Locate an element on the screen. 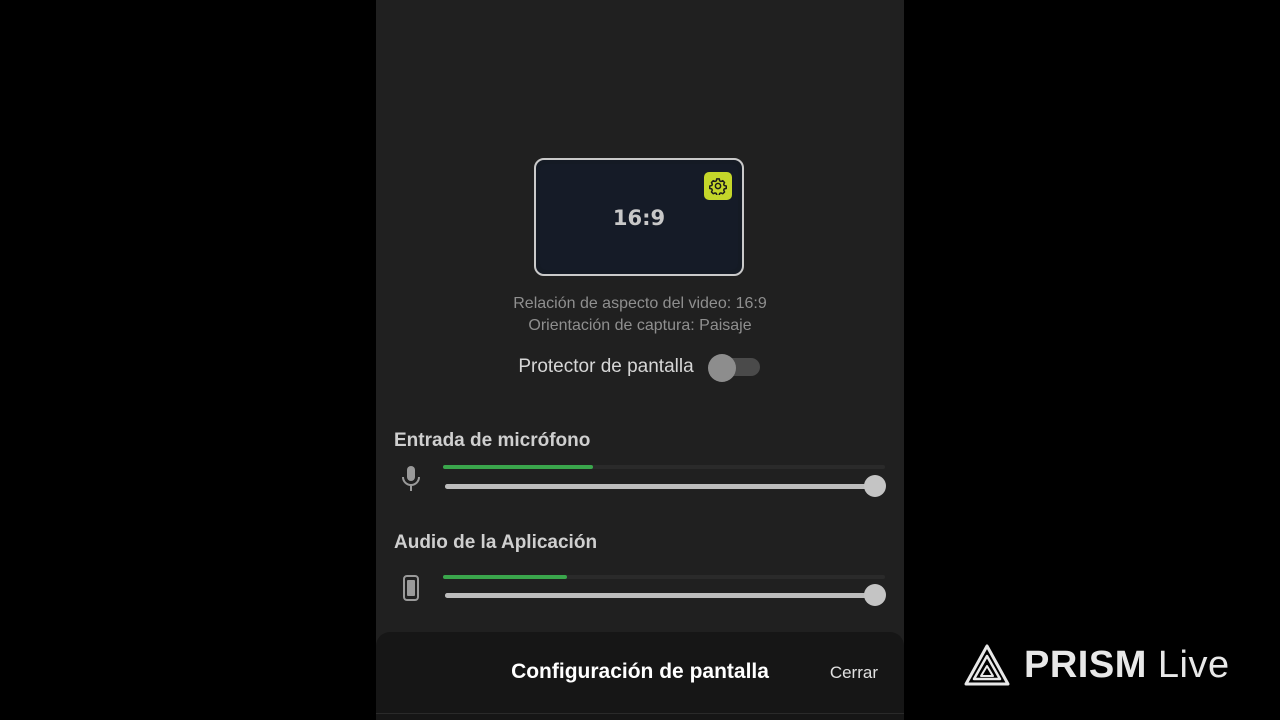  app-audio-volume-thumb is located at coordinates (875, 595).